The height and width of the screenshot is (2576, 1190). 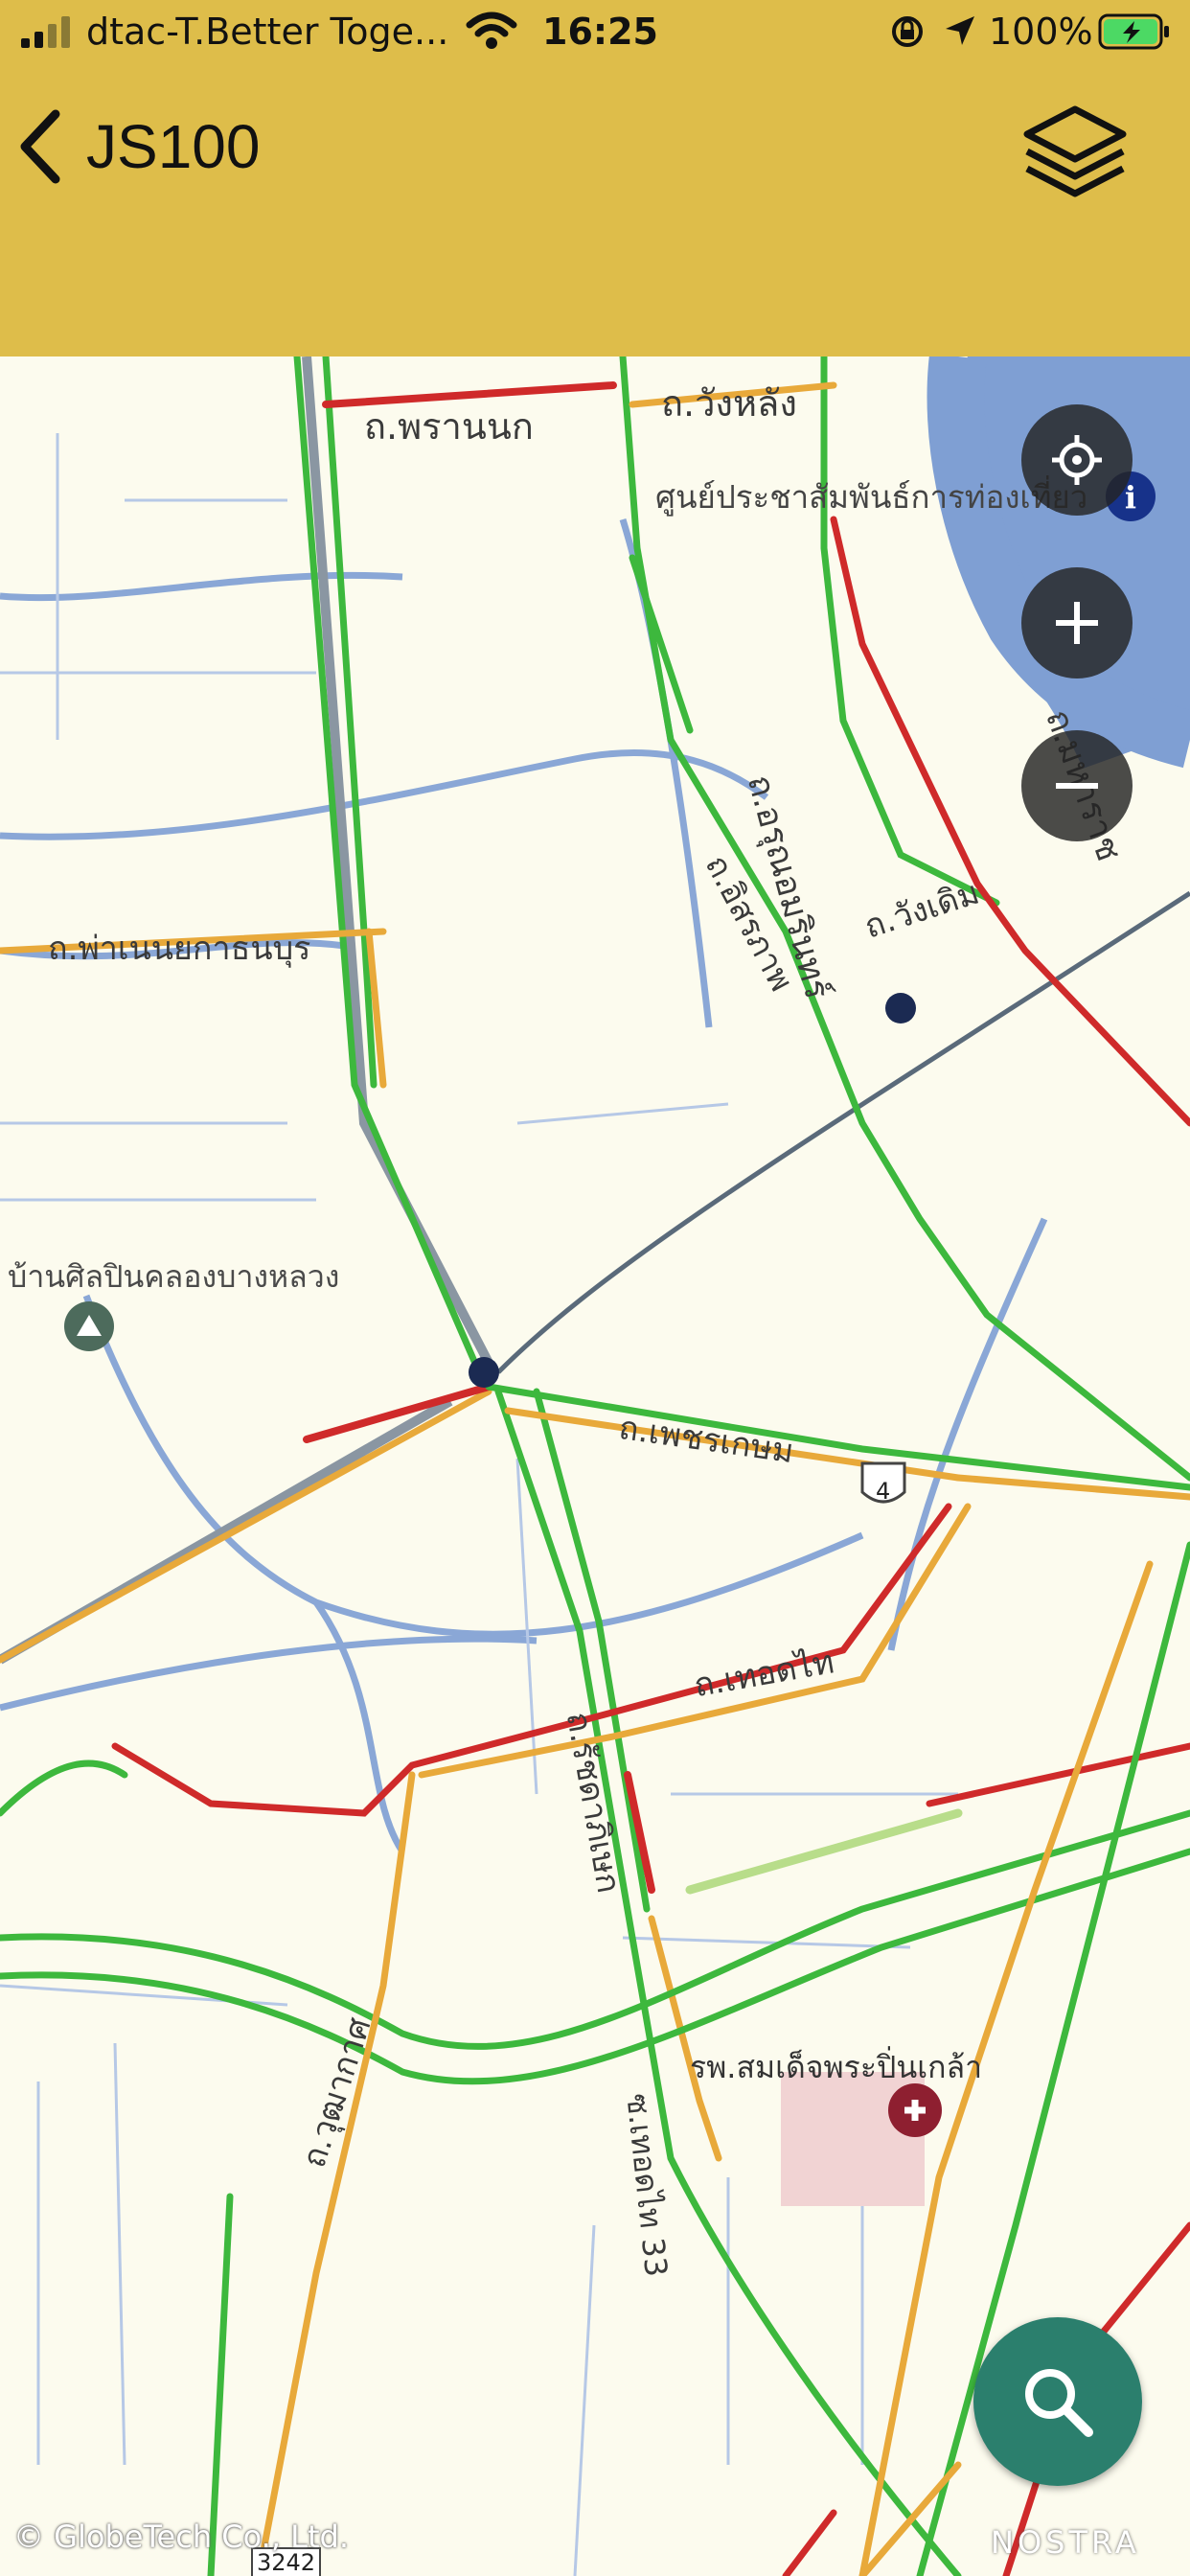 I want to click on status-bar: dtac-T.Better Toge... 16:25 100%, so click(x=595, y=31).